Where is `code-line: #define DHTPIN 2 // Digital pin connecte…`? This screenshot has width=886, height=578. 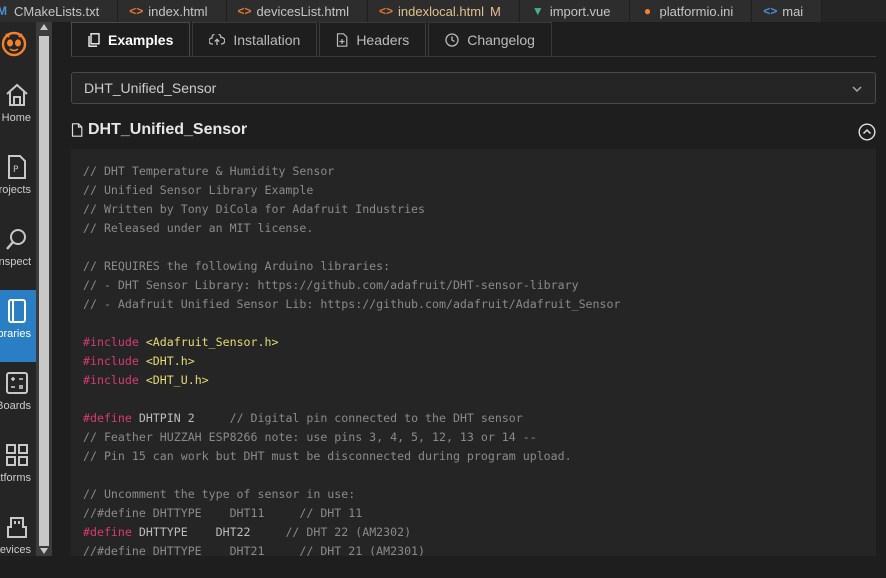
code-line: #define DHTPIN 2 // Digital pin connecte… is located at coordinates (479, 418).